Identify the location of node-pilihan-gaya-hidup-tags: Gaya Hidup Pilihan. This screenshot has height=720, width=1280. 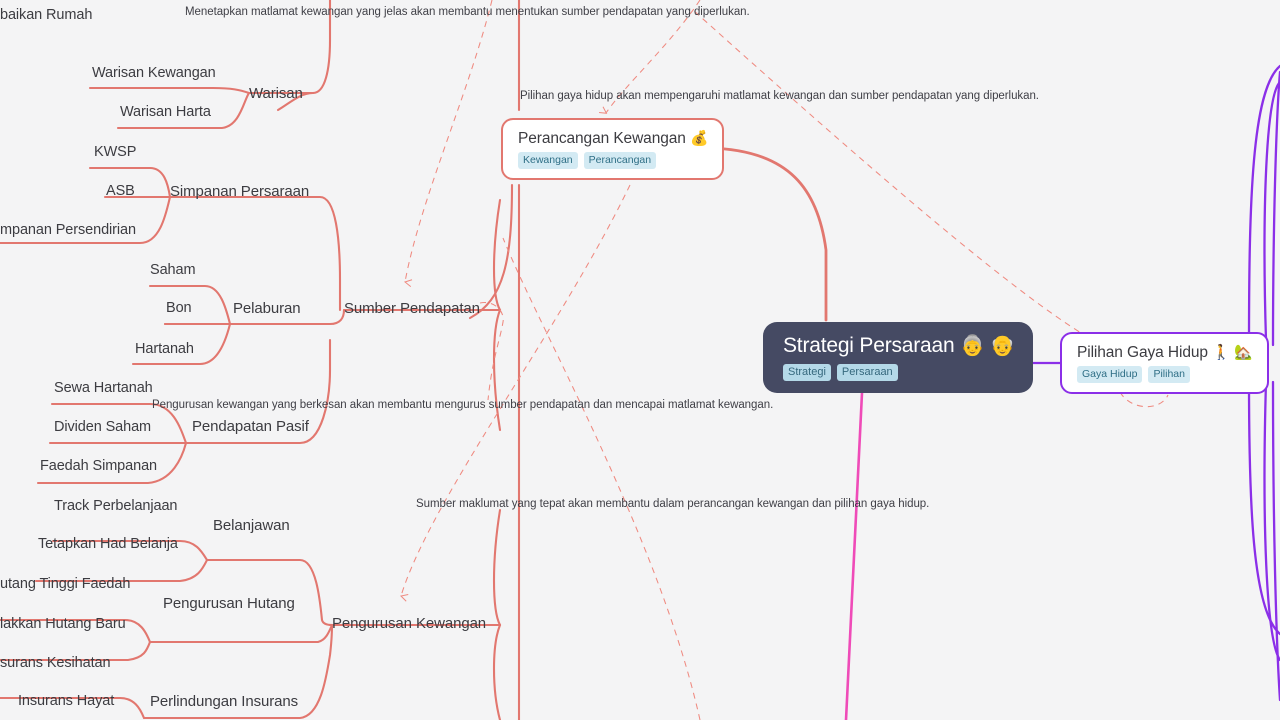
(1133, 374).